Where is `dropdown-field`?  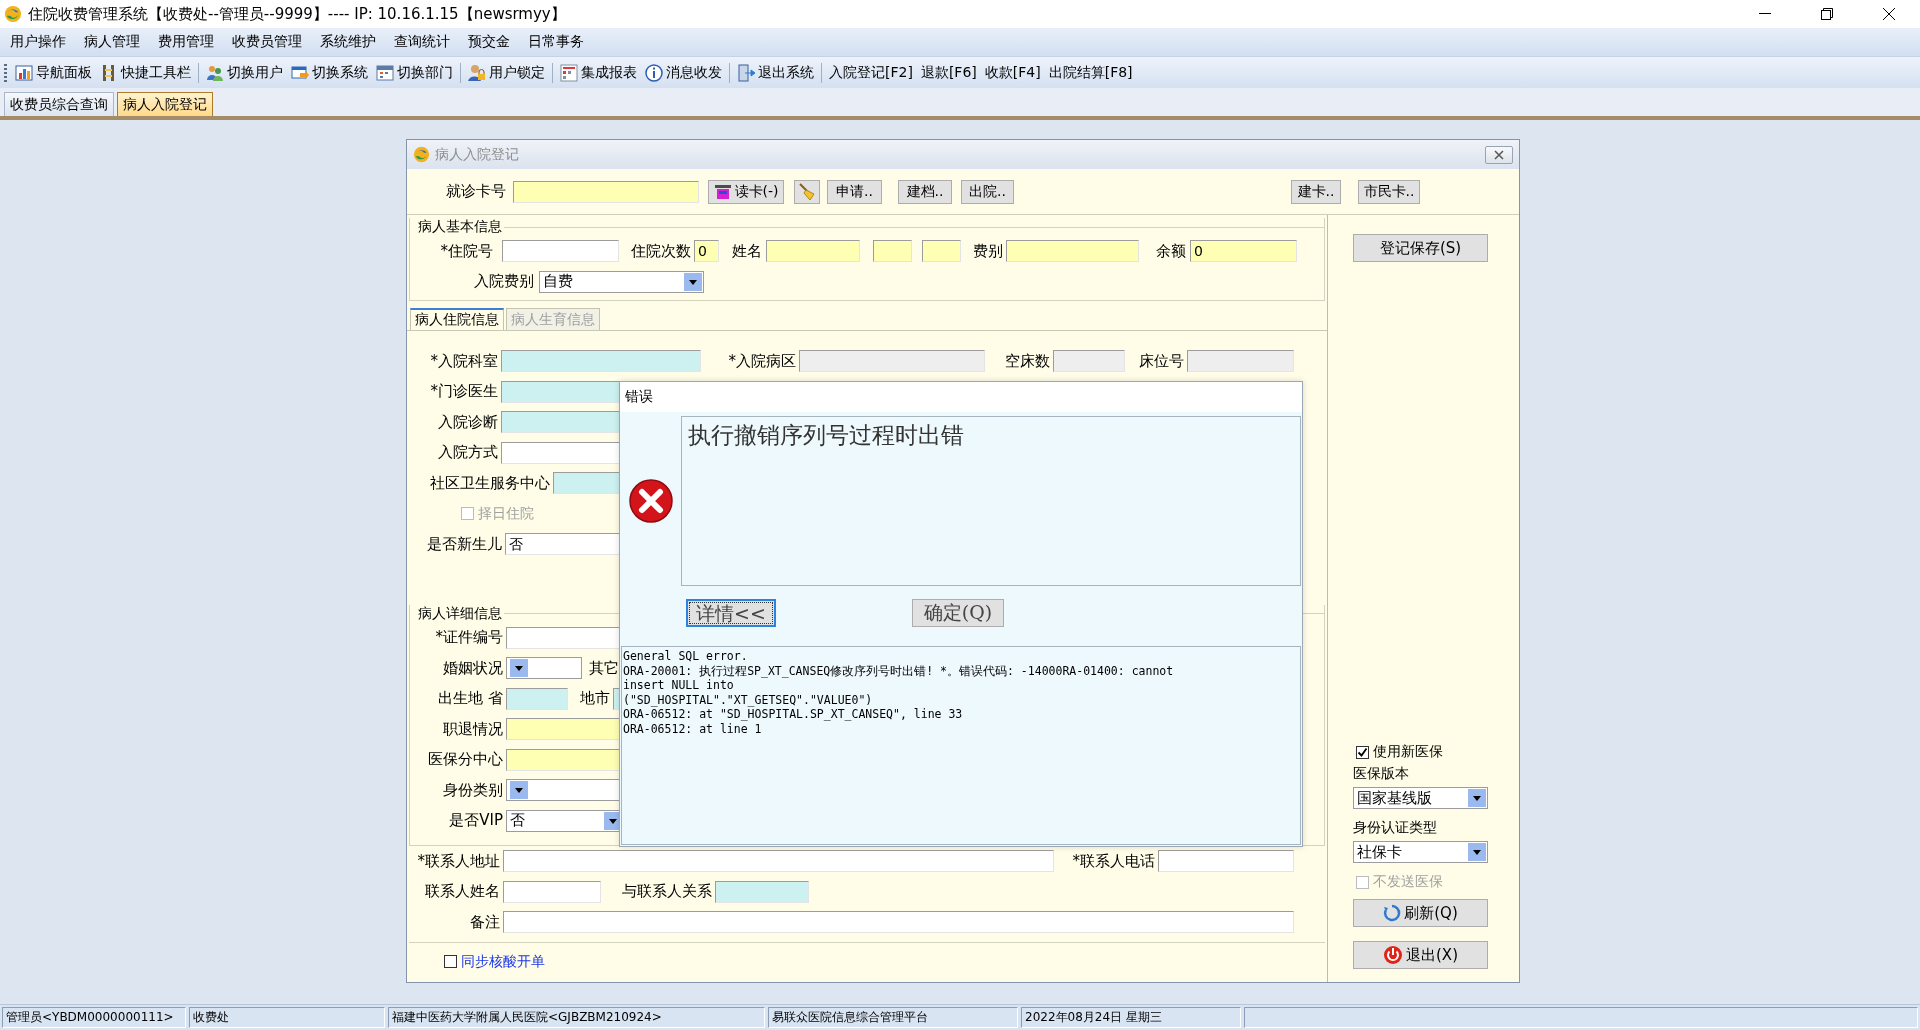 dropdown-field is located at coordinates (544, 668).